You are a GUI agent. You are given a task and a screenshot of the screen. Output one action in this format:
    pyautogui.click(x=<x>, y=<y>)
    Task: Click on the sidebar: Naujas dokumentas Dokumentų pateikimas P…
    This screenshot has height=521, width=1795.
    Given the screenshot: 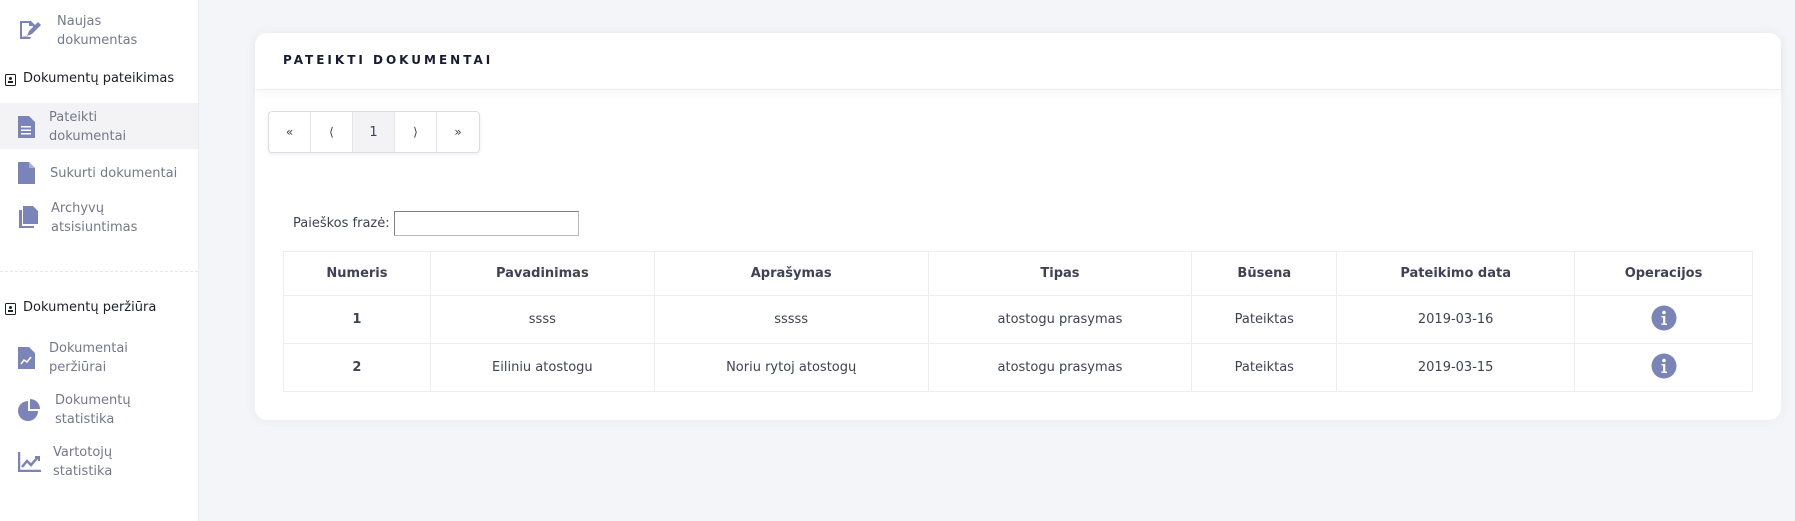 What is the action you would take?
    pyautogui.click(x=99, y=260)
    